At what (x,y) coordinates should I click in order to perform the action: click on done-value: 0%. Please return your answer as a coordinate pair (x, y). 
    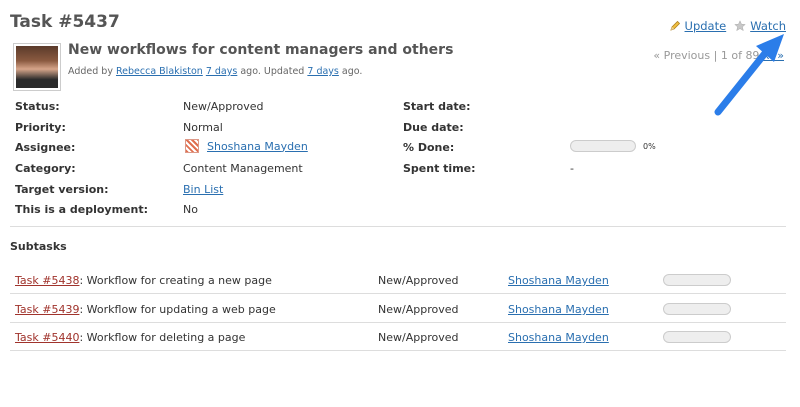
    Looking at the image, I should click on (613, 146).